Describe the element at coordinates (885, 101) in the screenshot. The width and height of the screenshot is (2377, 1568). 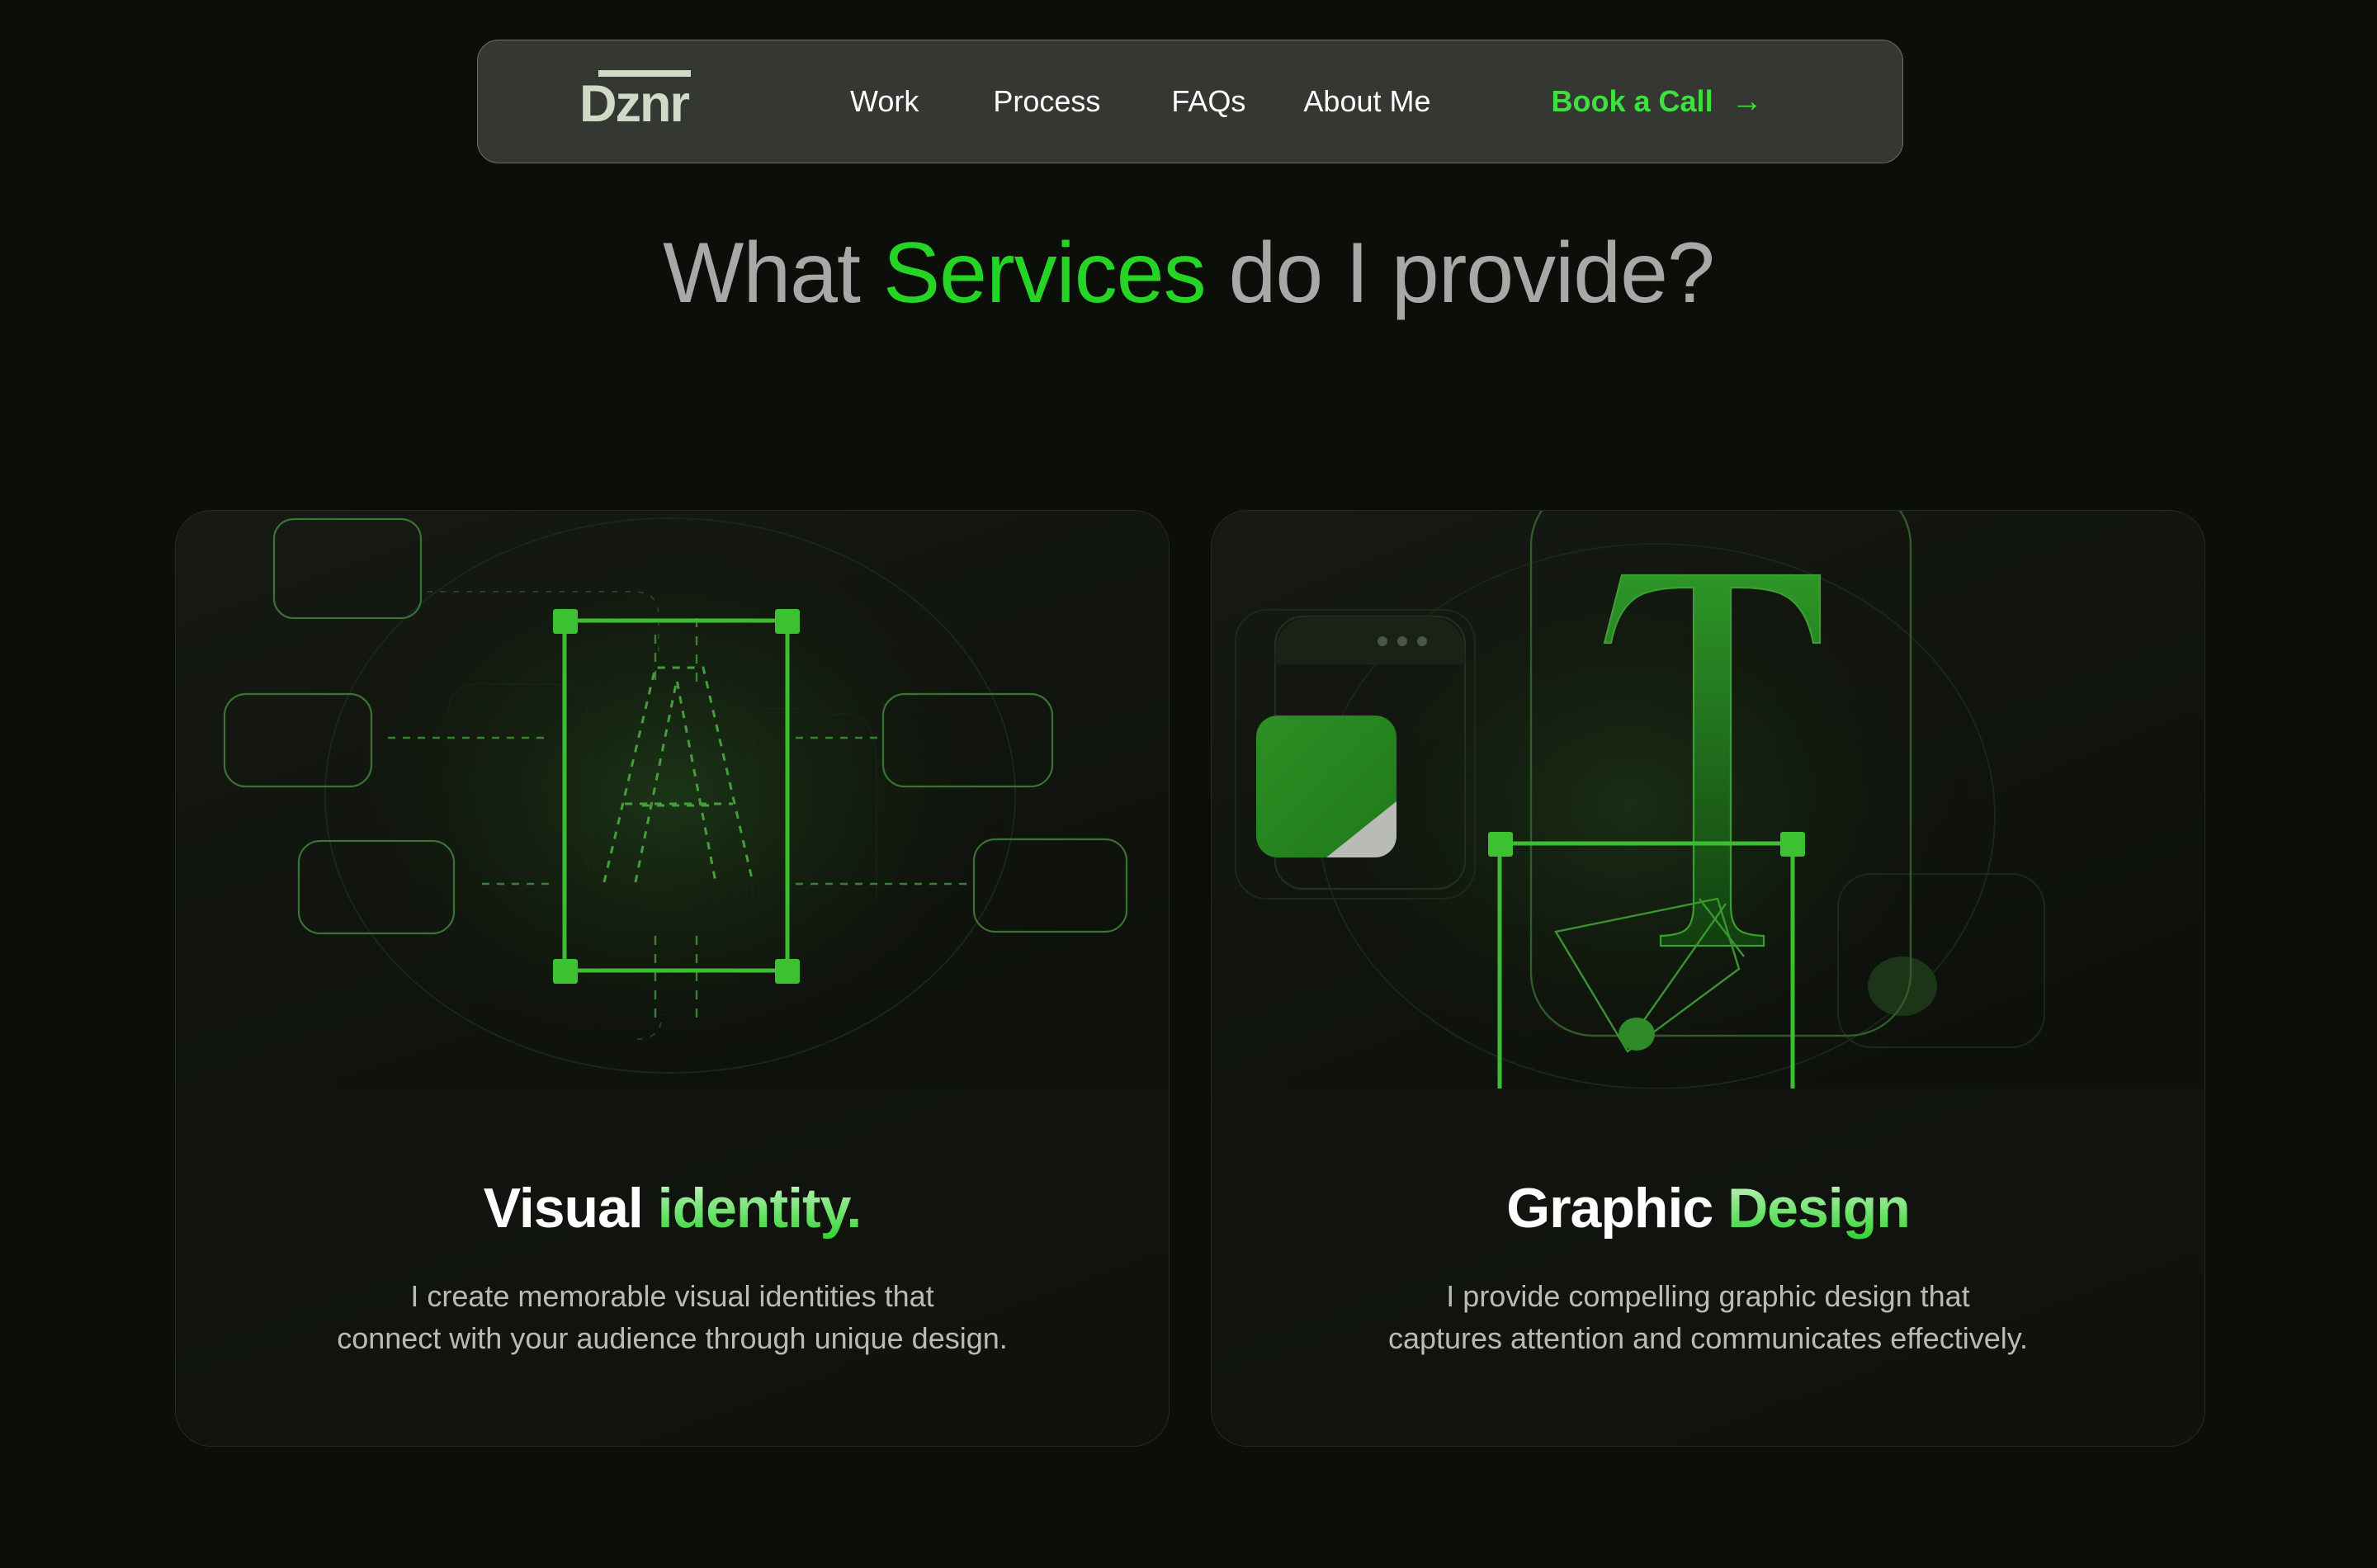
I see `nav-link-work: Work` at that location.